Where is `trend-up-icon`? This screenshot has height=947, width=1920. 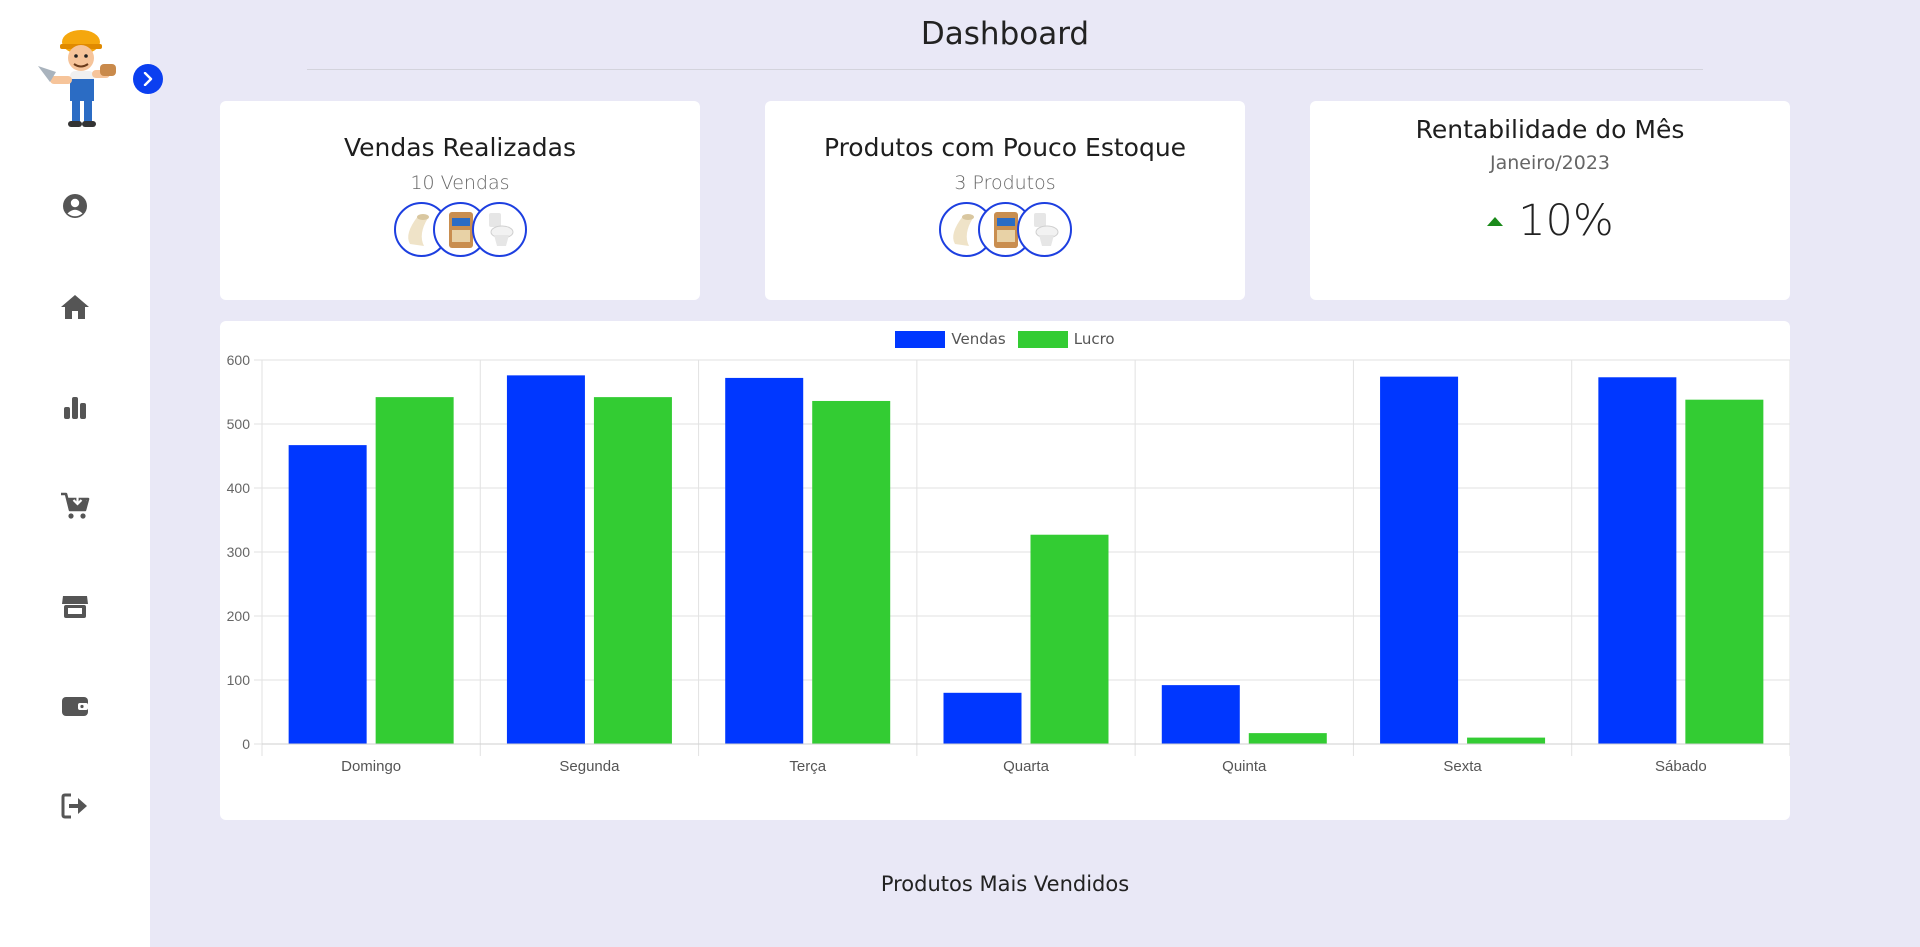 trend-up-icon is located at coordinates (1495, 221).